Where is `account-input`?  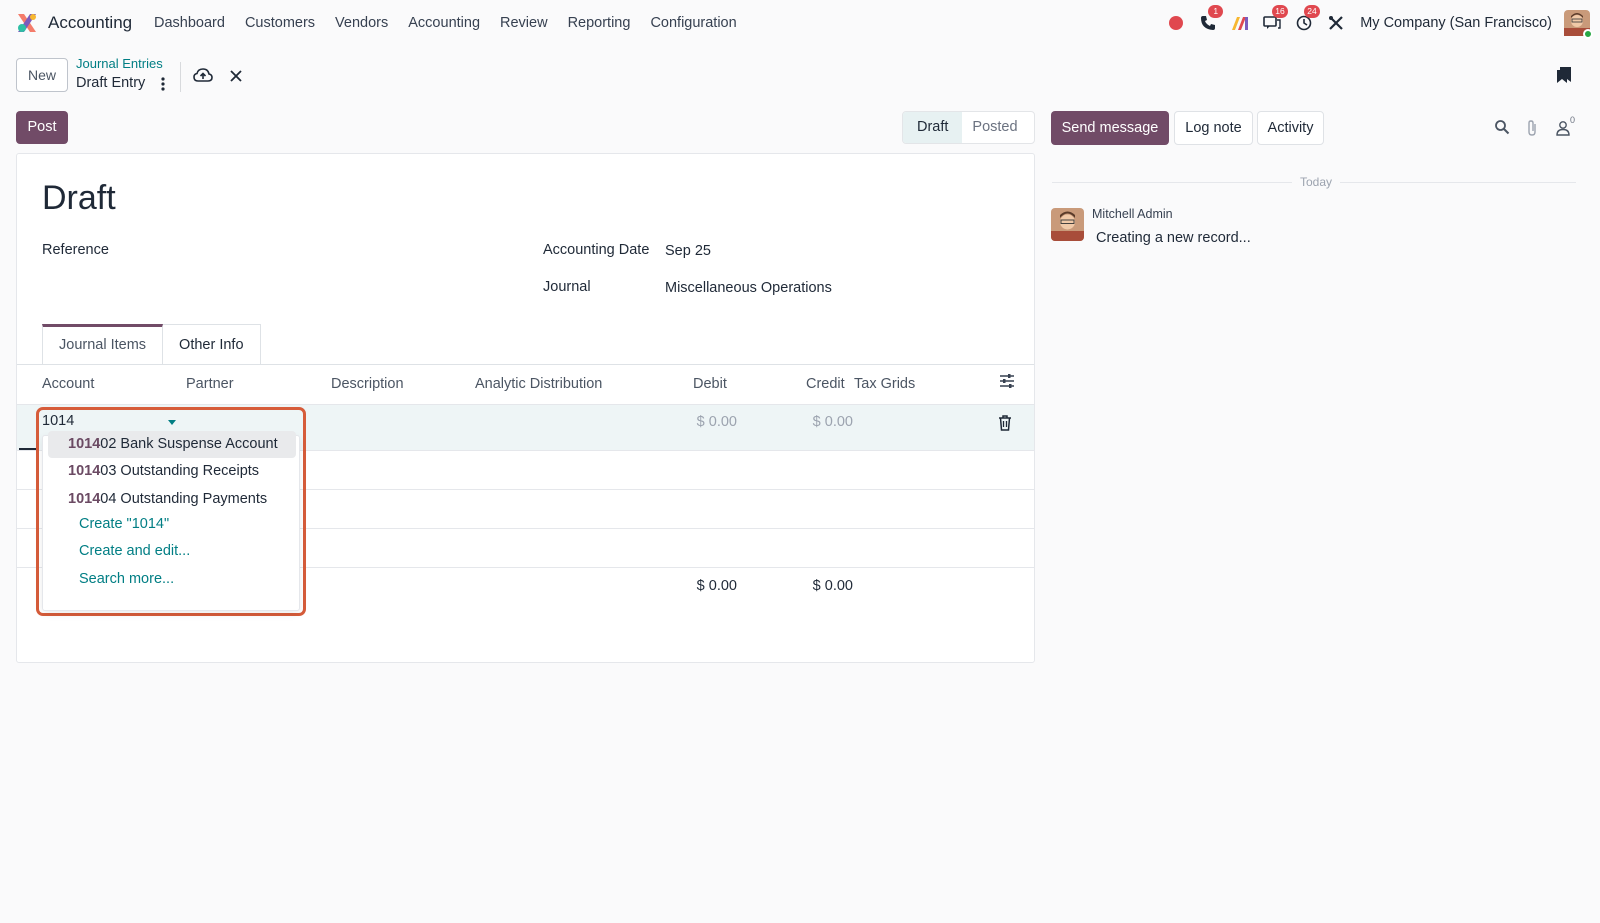 account-input is located at coordinates (112, 421).